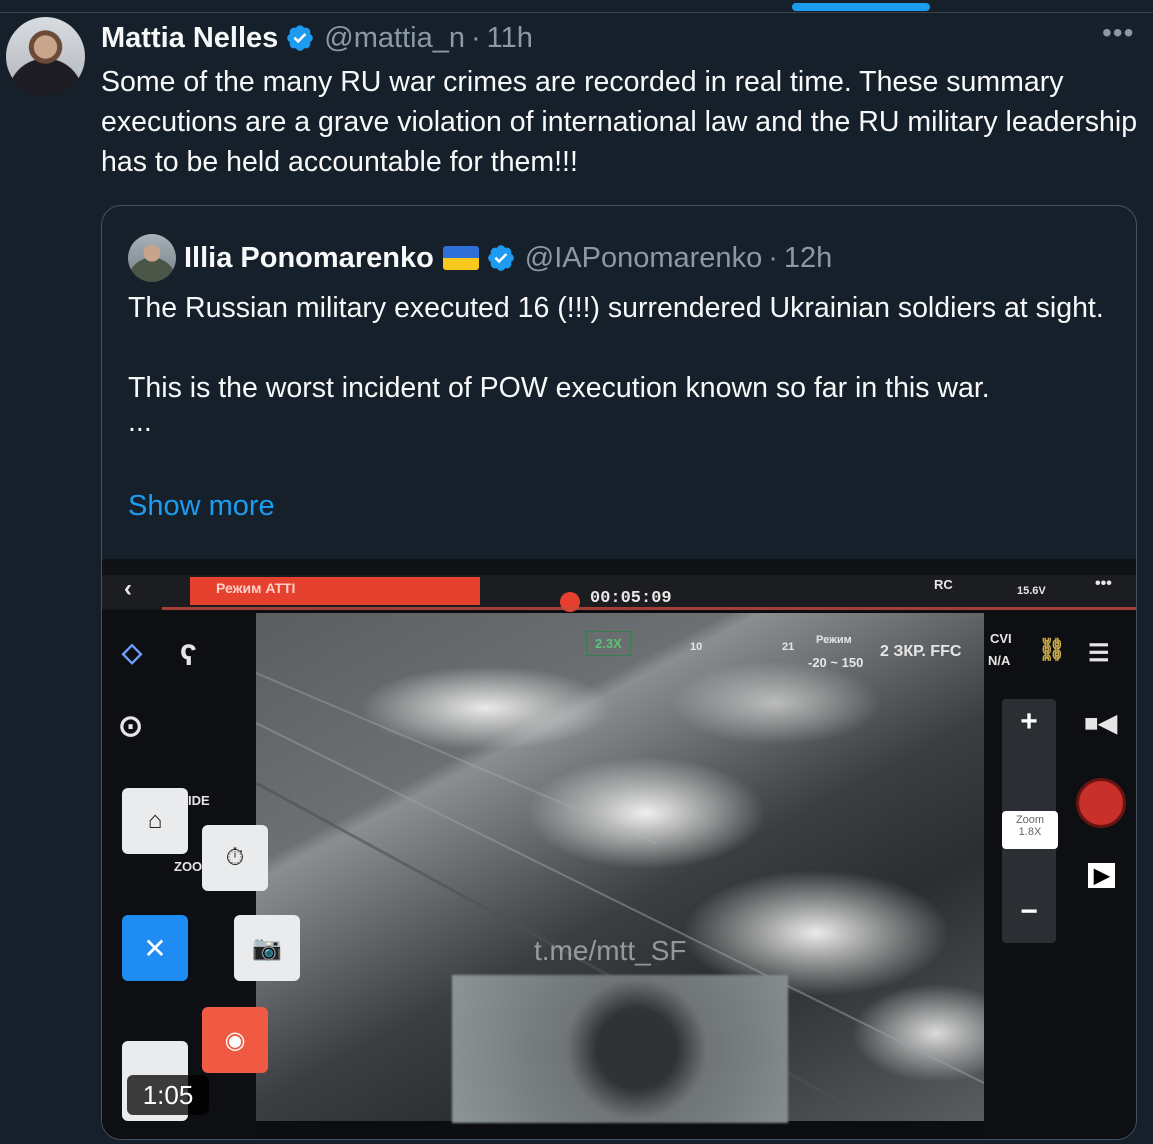  What do you see at coordinates (1052, 649) in the screenshot?
I see `link-icon: ⛓` at bounding box center [1052, 649].